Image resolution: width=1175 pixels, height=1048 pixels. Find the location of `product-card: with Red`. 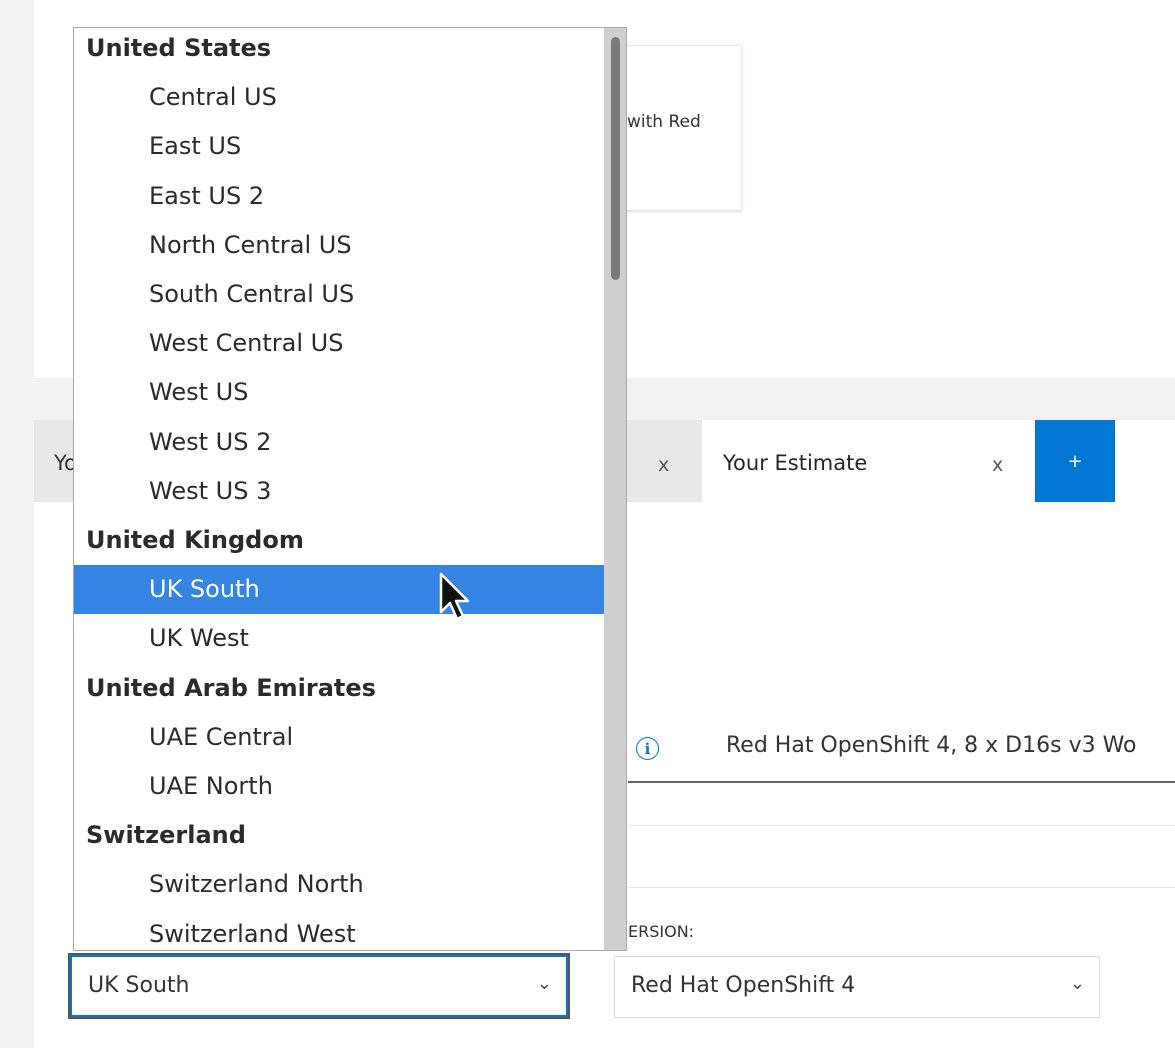

product-card: with Red is located at coordinates (683, 128).